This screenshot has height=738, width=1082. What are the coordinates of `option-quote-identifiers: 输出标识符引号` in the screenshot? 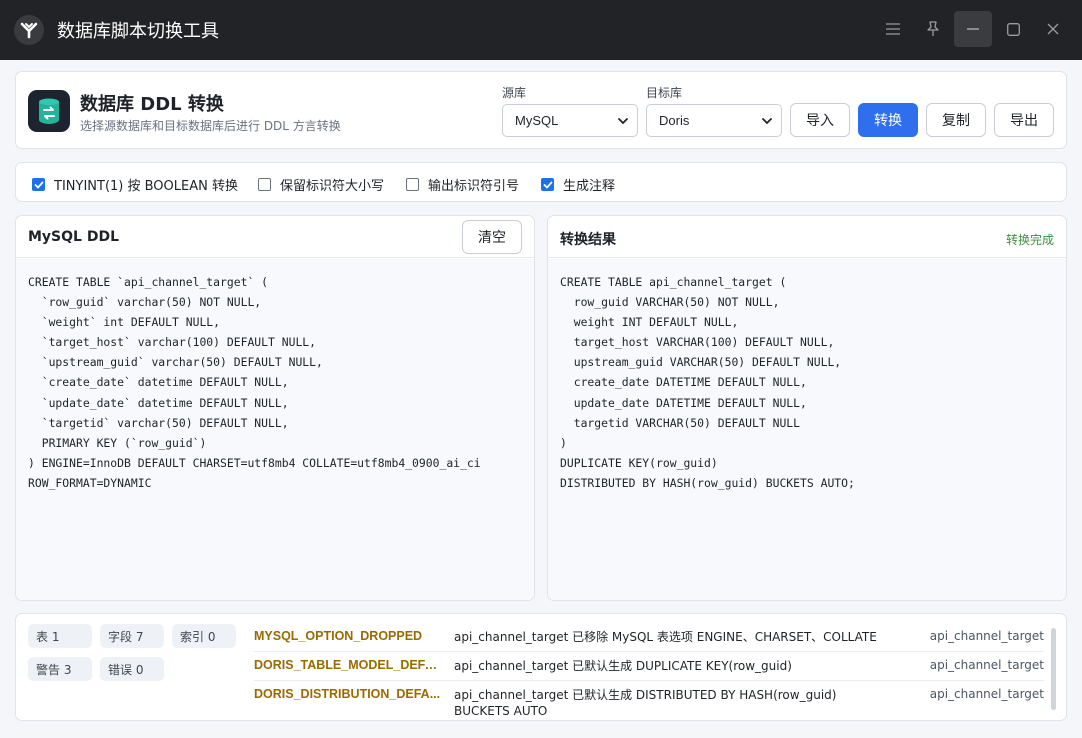 It's located at (462, 184).